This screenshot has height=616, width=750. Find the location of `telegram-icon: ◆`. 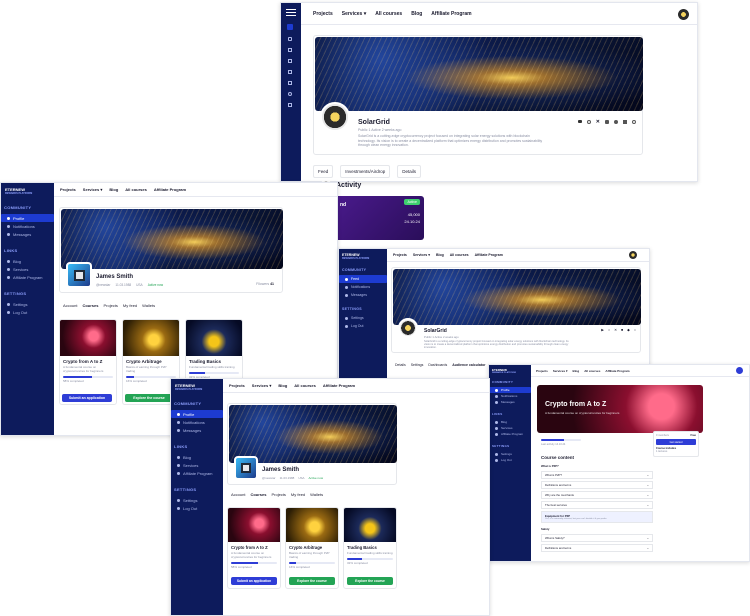

telegram-icon: ◆ is located at coordinates (628, 330).